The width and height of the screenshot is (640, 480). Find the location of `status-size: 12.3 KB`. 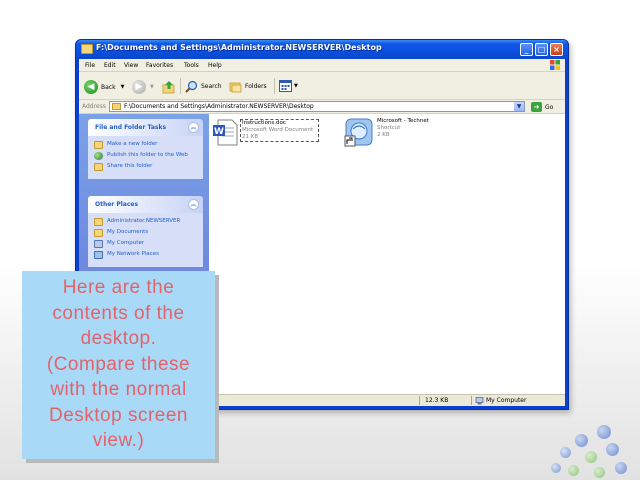

status-size: 12.3 KB is located at coordinates (437, 400).